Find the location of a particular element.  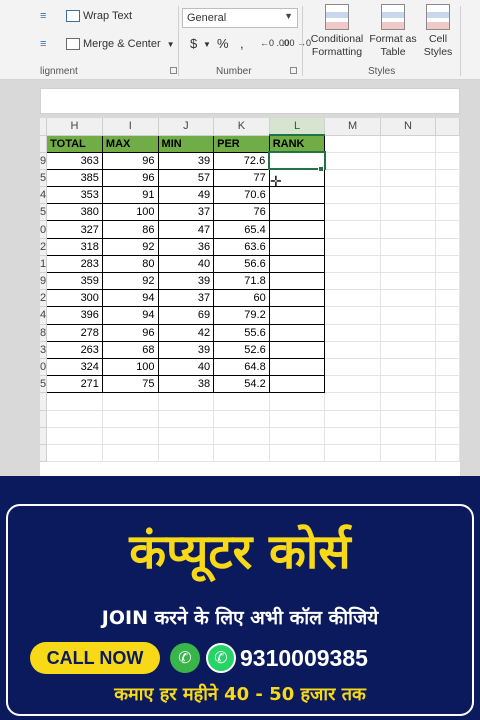

wrap-text-button: Wrap Text is located at coordinates (99, 16).